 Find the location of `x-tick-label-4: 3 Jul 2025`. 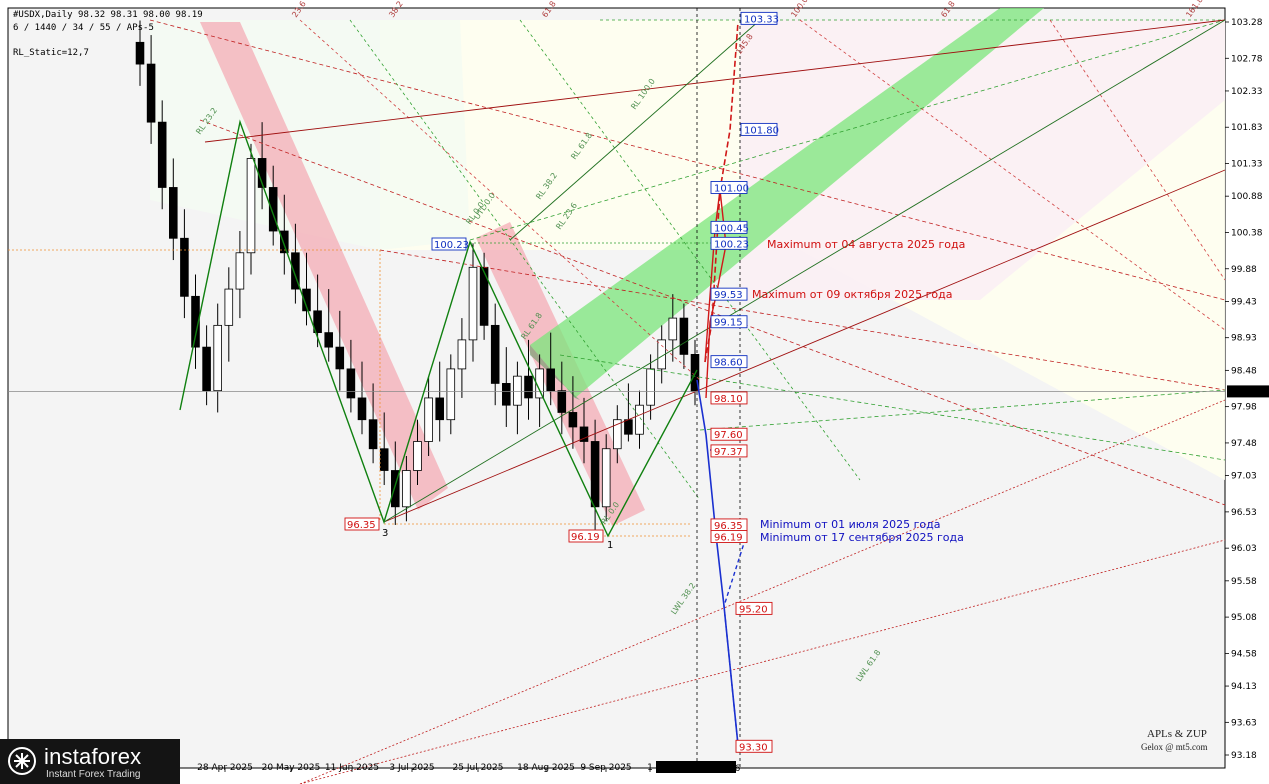

x-tick-label-4: 3 Jul 2025 is located at coordinates (411, 768).